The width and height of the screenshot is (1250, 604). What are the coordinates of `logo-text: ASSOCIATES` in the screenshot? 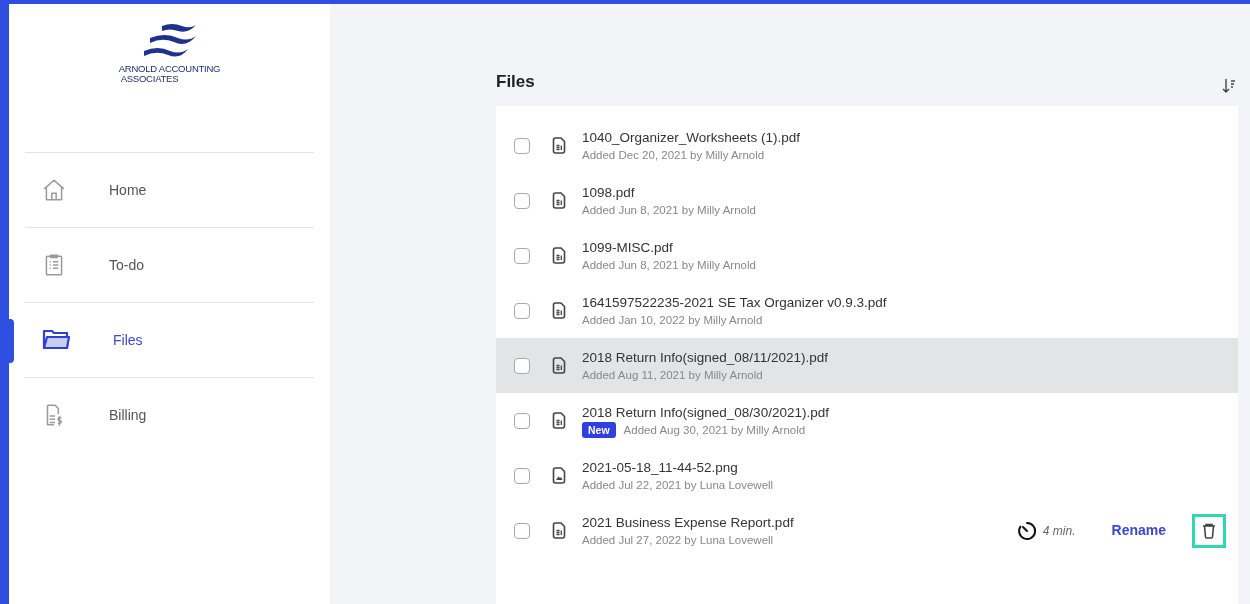 It's located at (149, 79).